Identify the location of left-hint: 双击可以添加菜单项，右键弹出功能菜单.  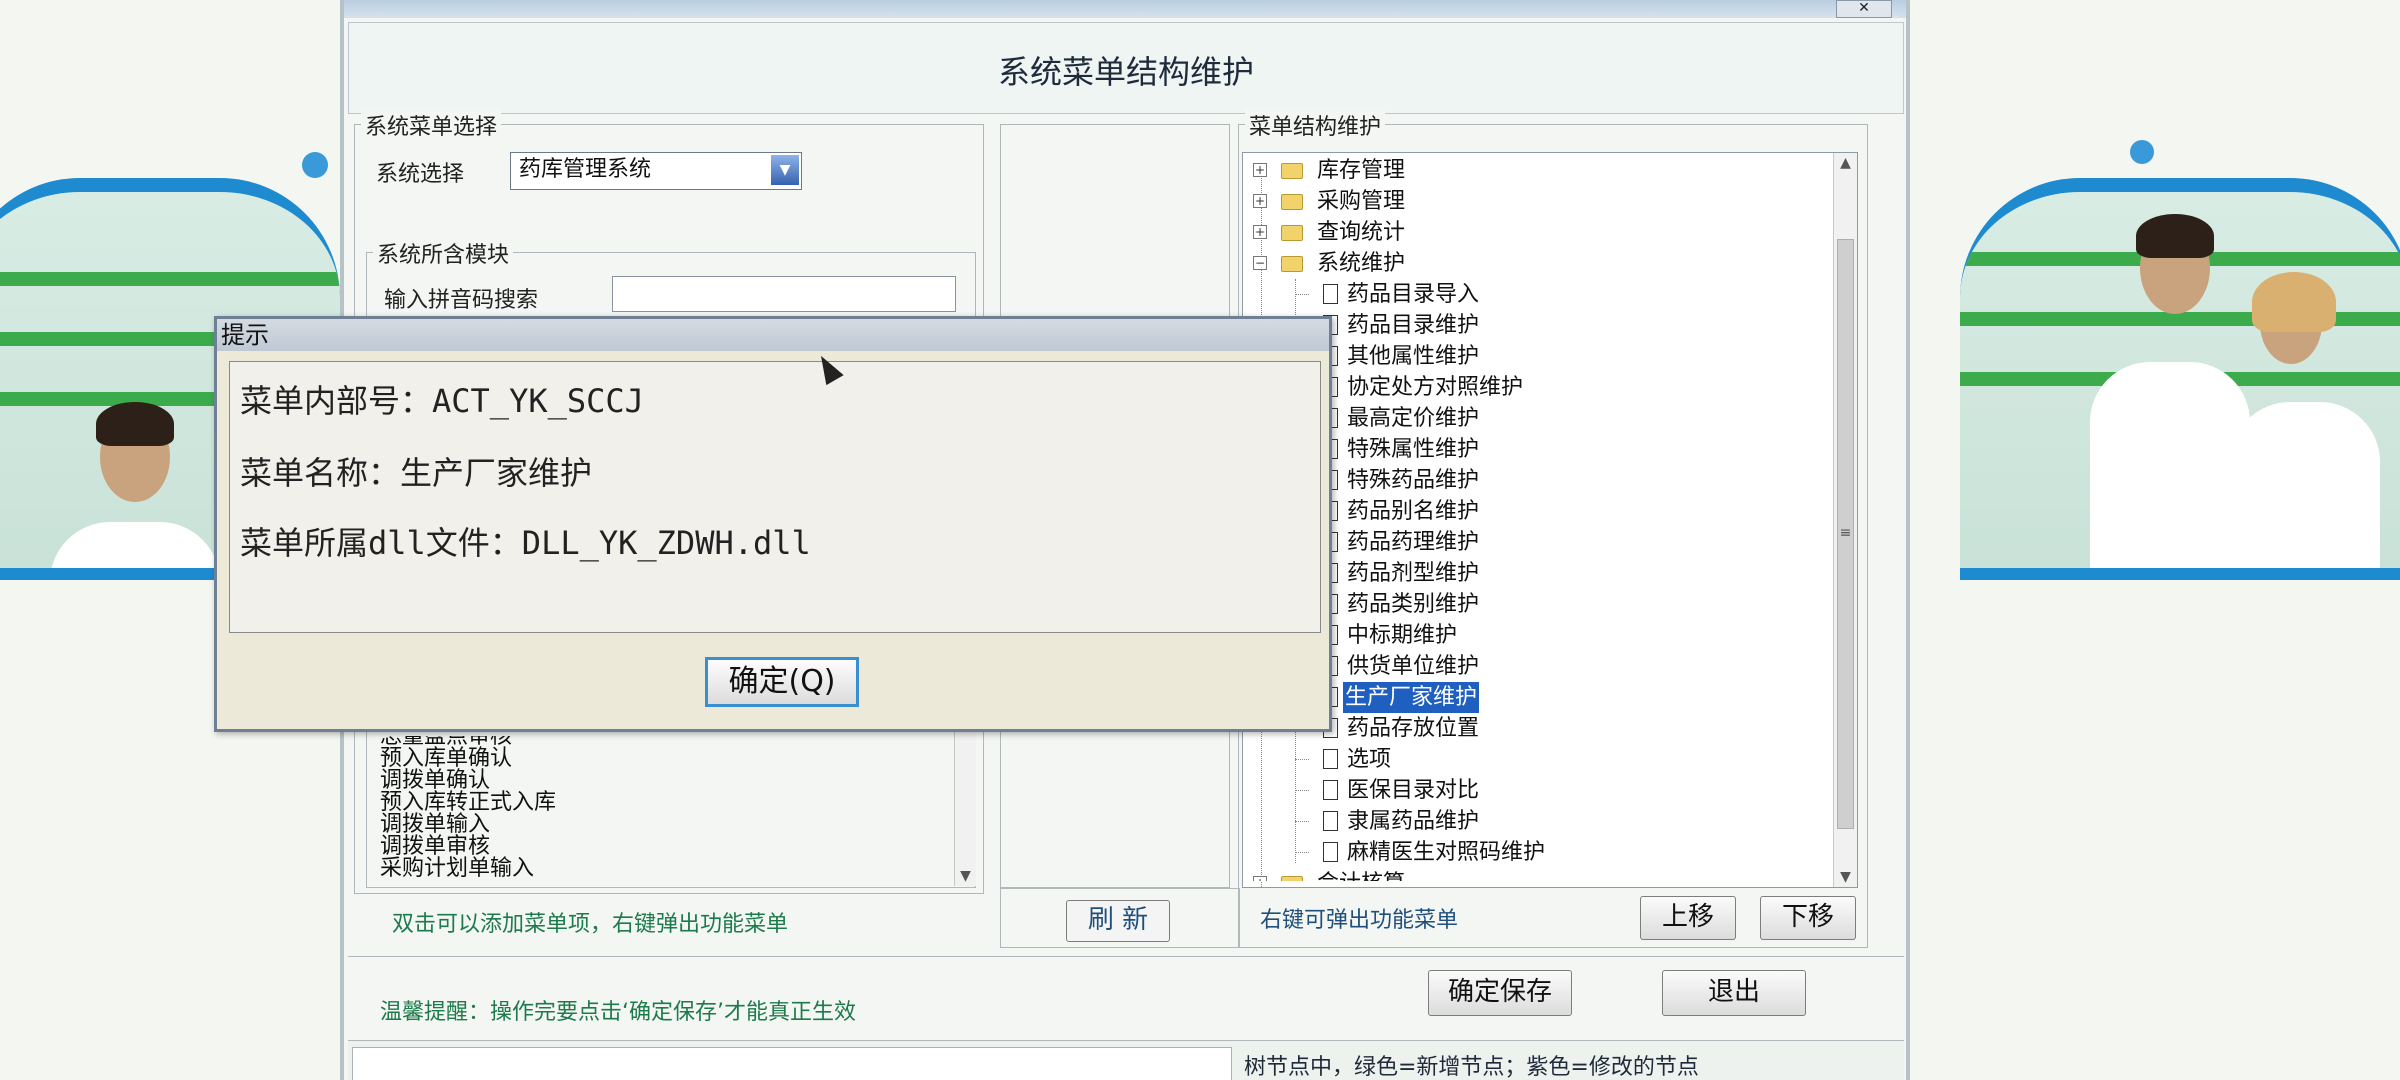
(590, 924).